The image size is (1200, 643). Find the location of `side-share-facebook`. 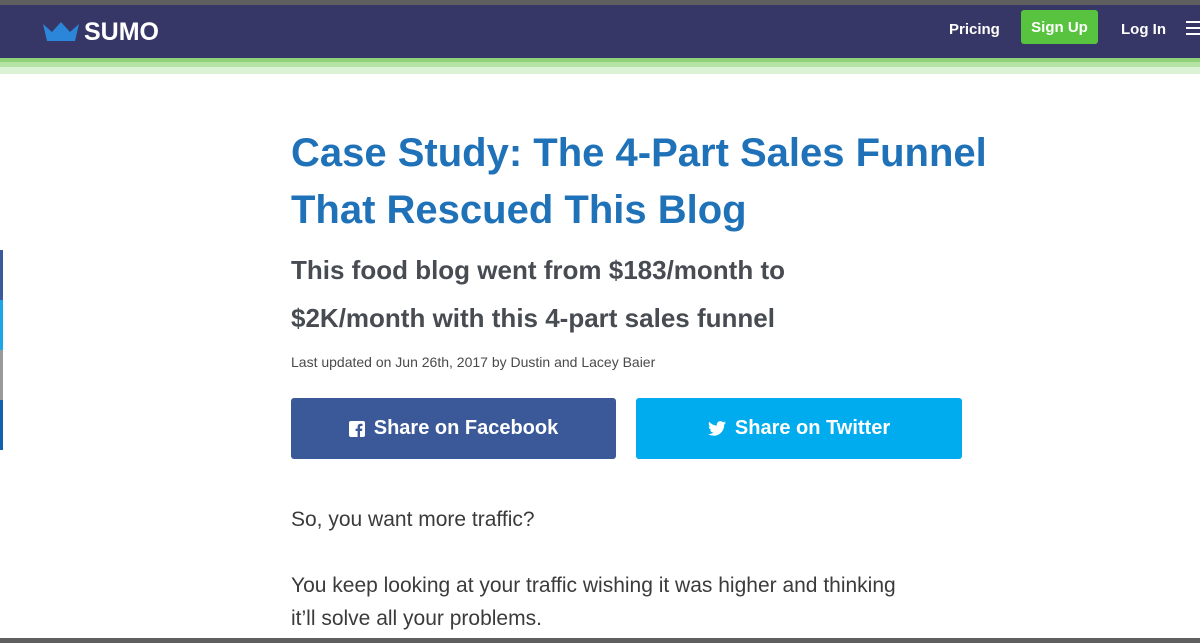

side-share-facebook is located at coordinates (1, 275).